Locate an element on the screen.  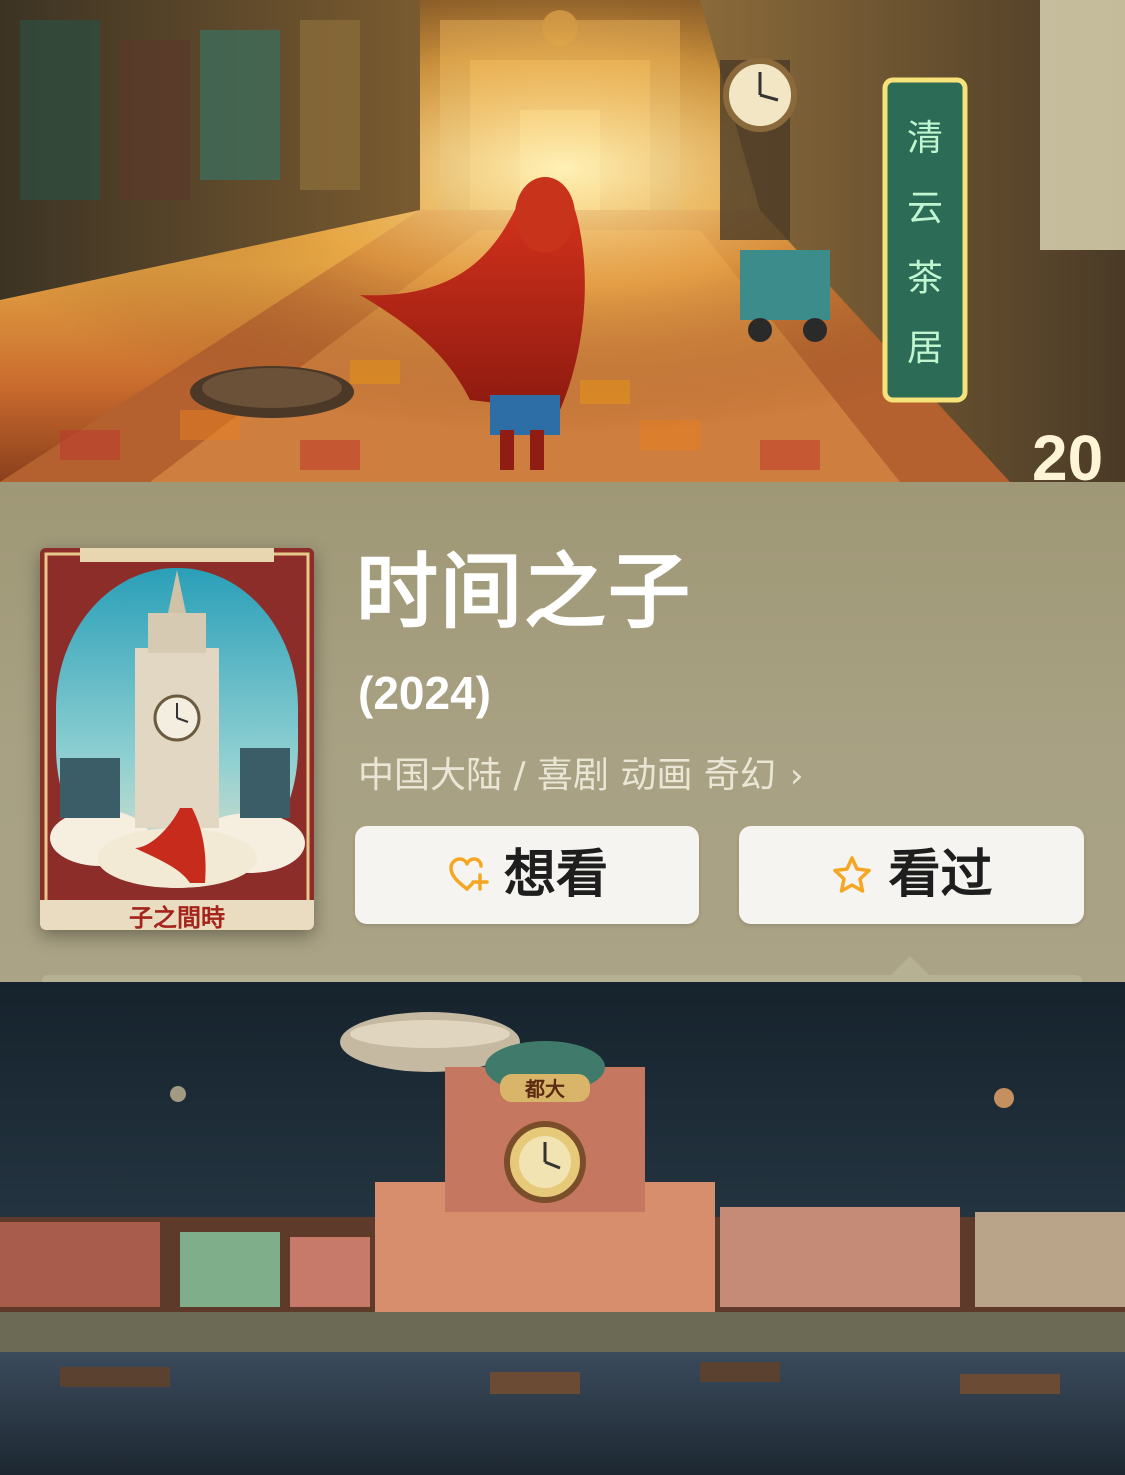
want-to-watch-button: 想看 is located at coordinates (527, 875).